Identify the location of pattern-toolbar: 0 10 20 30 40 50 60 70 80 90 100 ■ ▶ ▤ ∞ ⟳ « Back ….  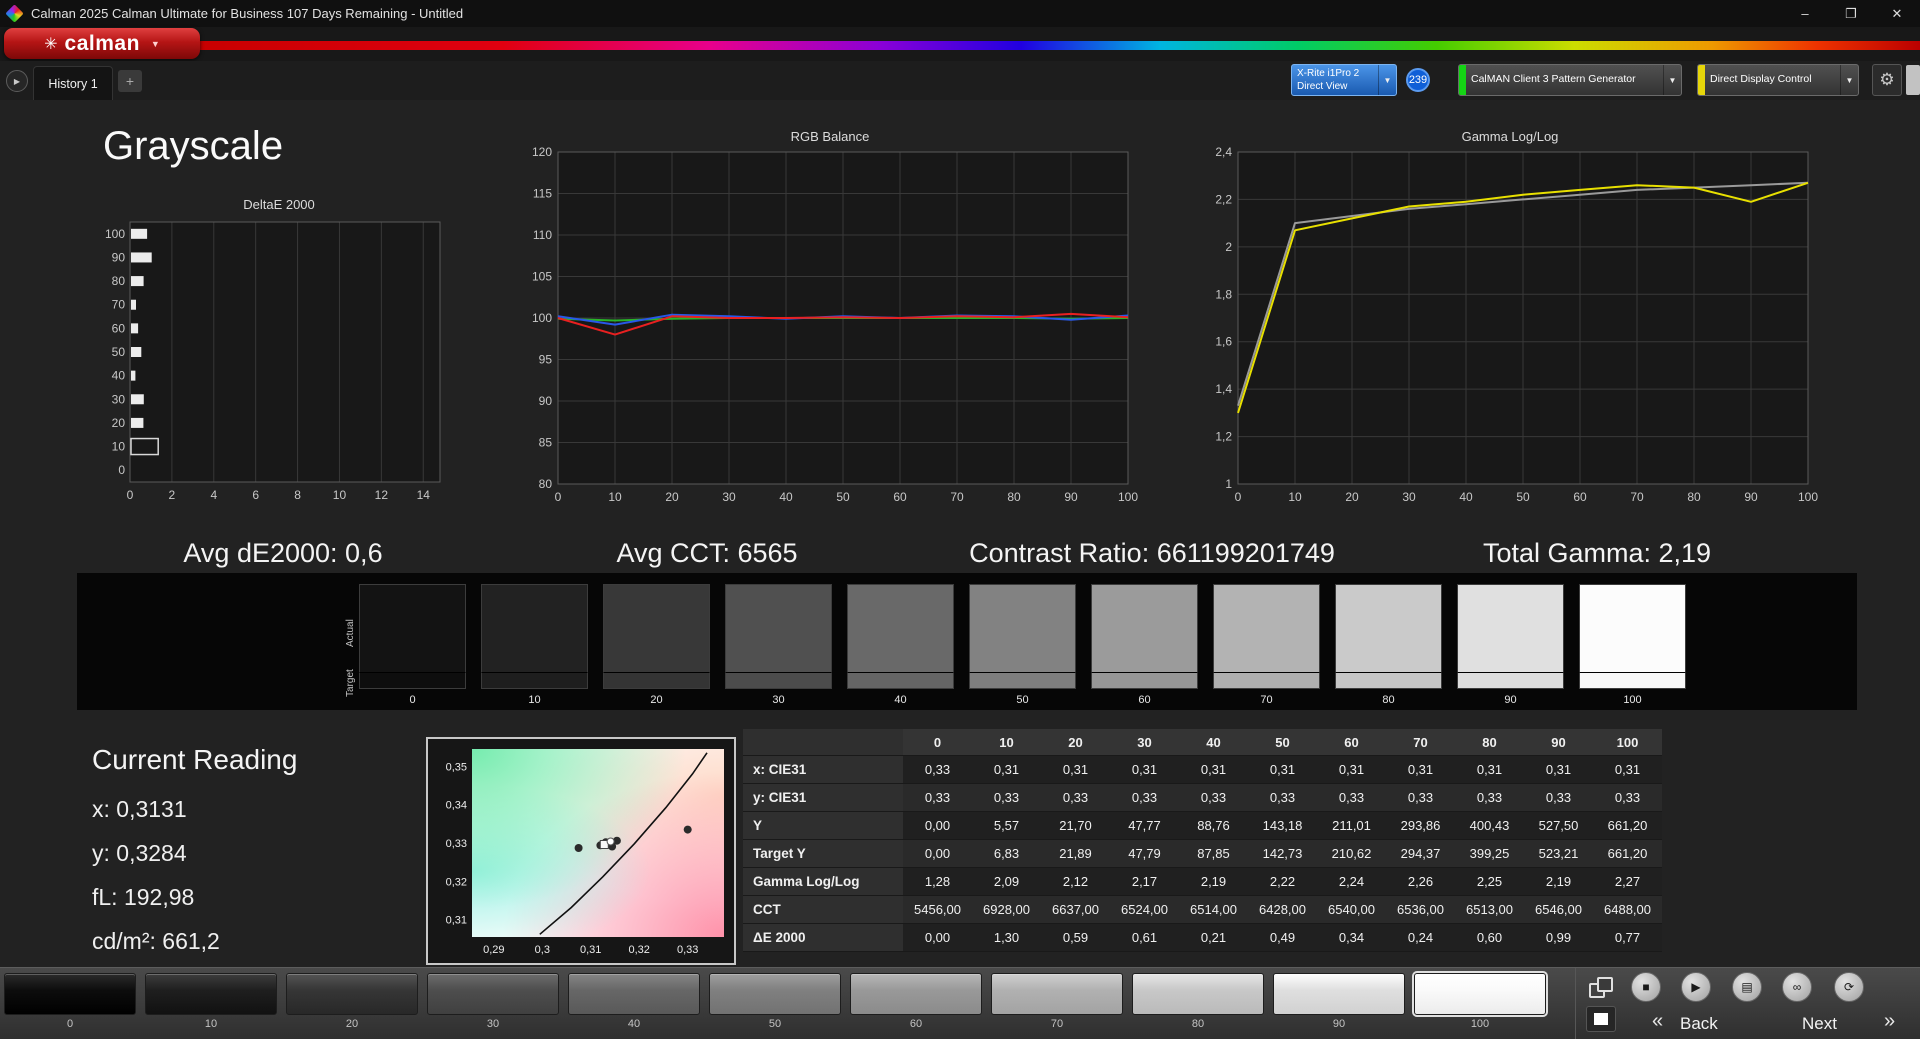
(960, 1003).